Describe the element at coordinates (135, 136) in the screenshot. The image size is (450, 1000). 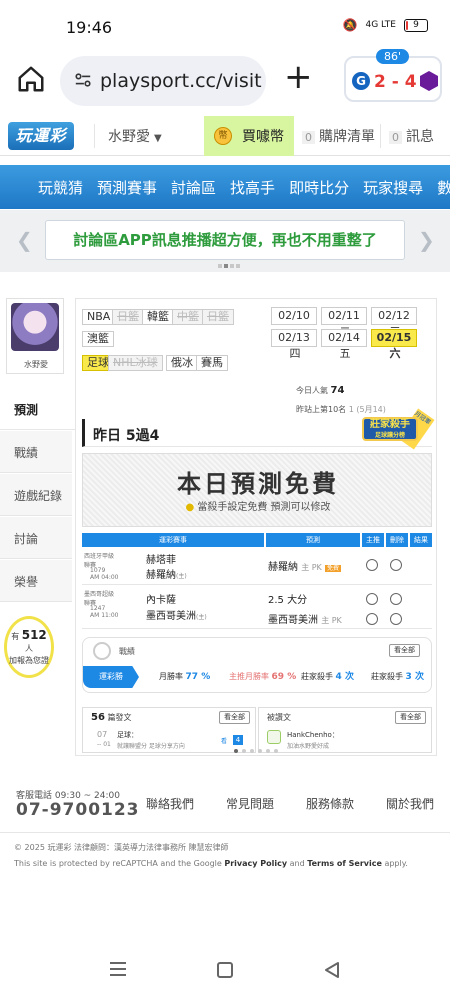
I see `user-menu: 水野愛 ▼` at that location.